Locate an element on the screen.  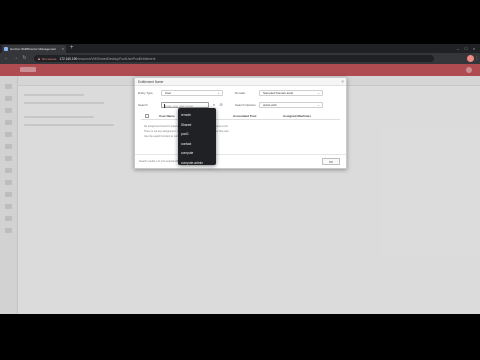
close-icon: × is located at coordinates (342, 82).